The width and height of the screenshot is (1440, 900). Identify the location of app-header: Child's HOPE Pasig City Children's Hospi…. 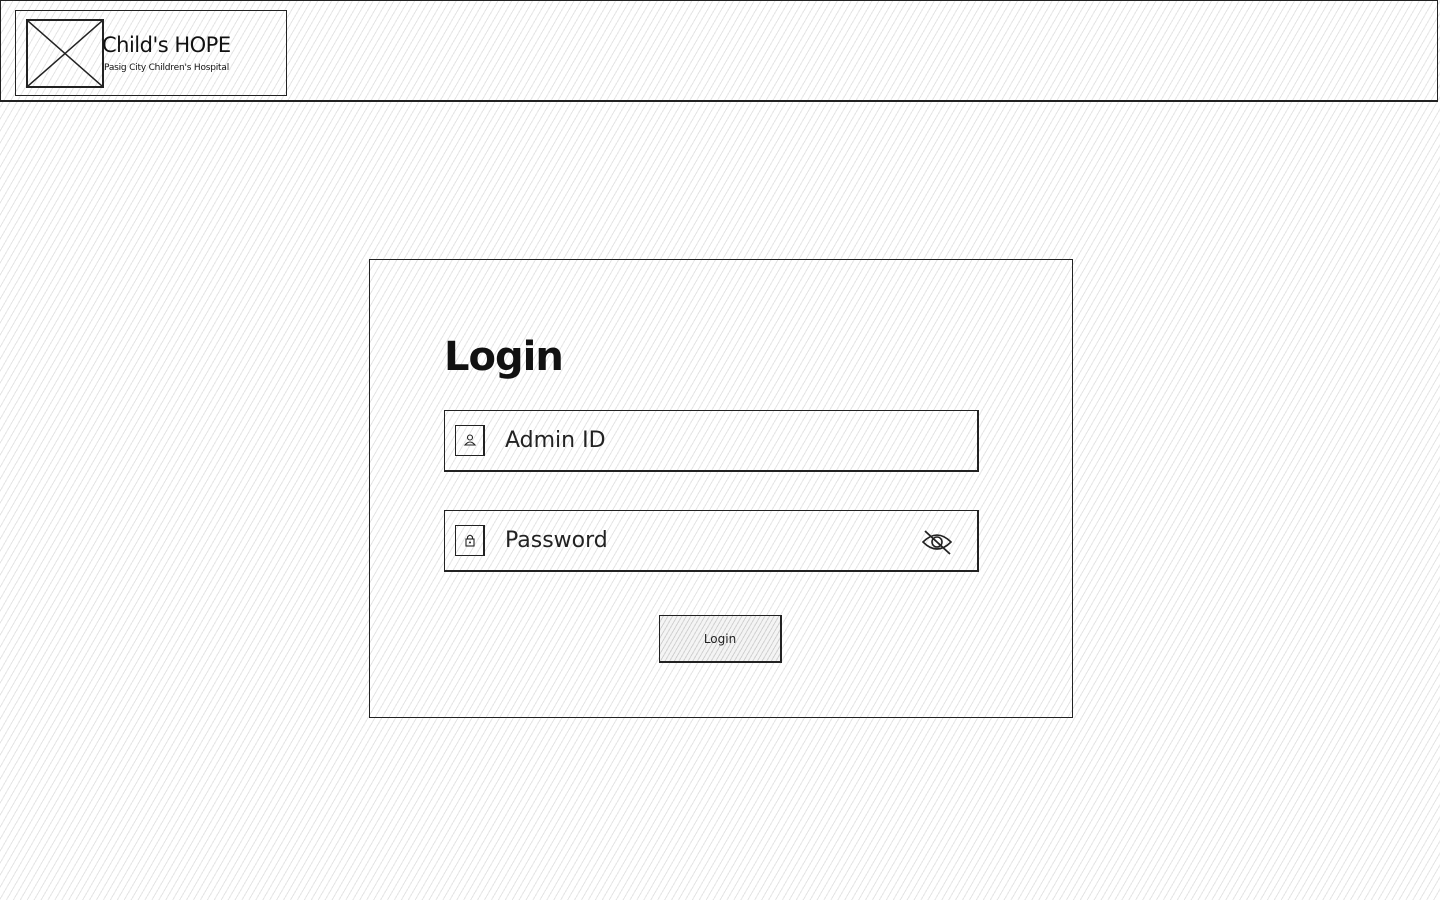
(719, 51).